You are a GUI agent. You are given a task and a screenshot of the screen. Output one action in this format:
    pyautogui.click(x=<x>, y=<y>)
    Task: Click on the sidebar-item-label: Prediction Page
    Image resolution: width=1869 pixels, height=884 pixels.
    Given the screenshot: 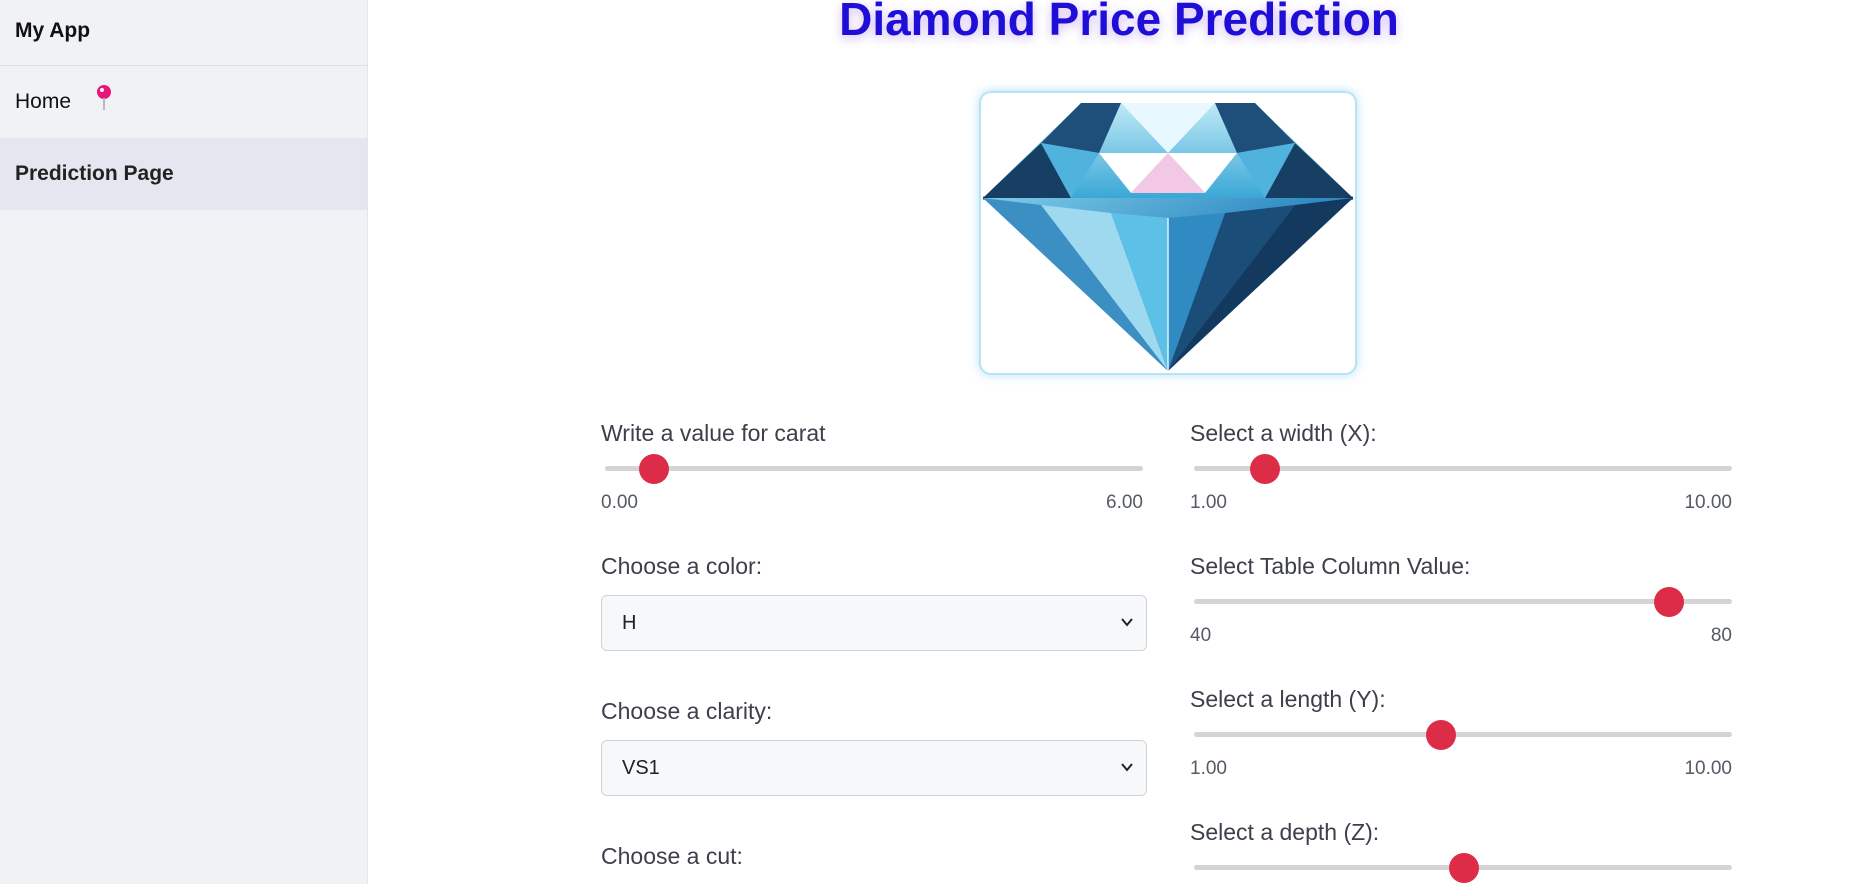 What is the action you would take?
    pyautogui.click(x=94, y=173)
    